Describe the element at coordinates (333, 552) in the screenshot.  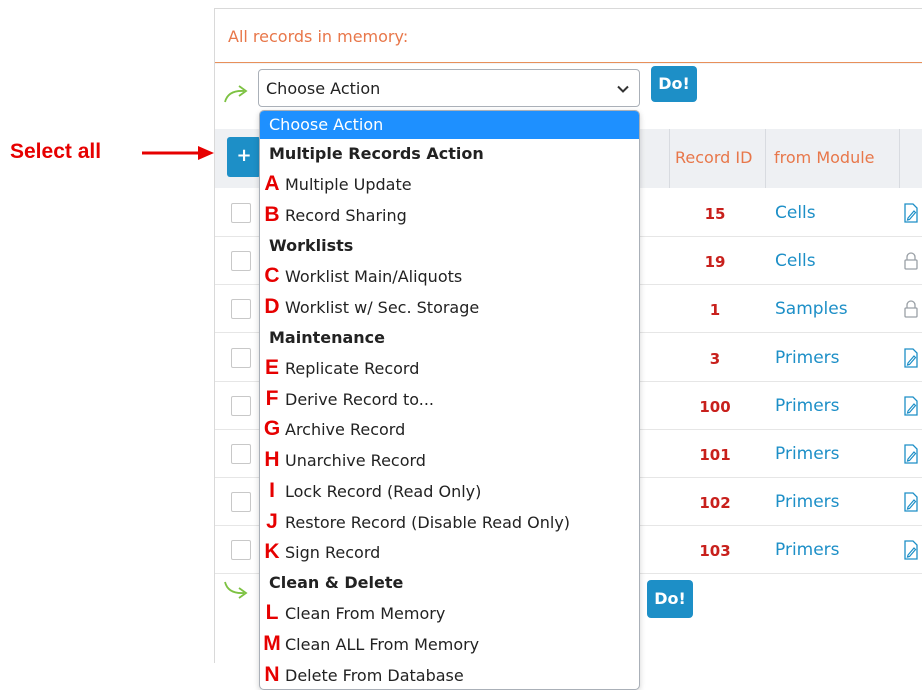
I see `option-label: Sign Record` at that location.